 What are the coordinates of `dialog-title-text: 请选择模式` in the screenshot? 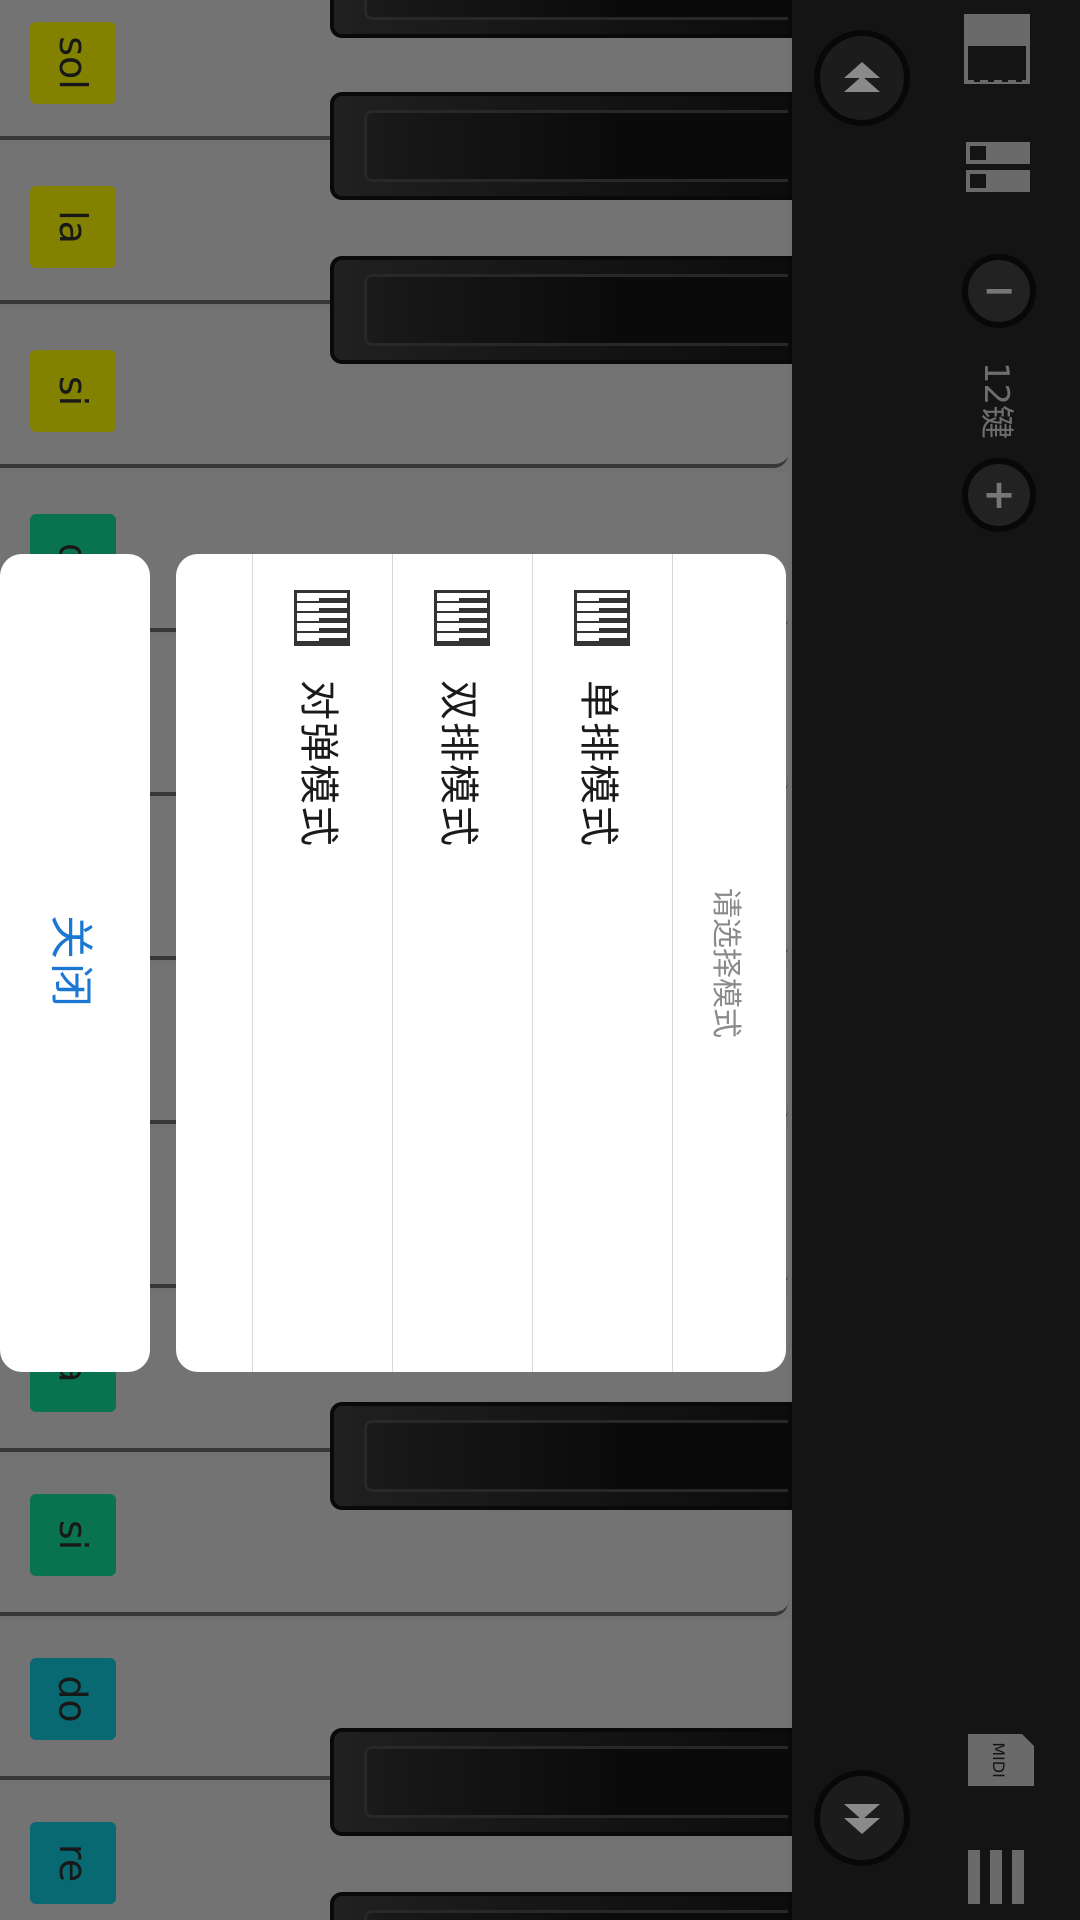 It's located at (725, 963).